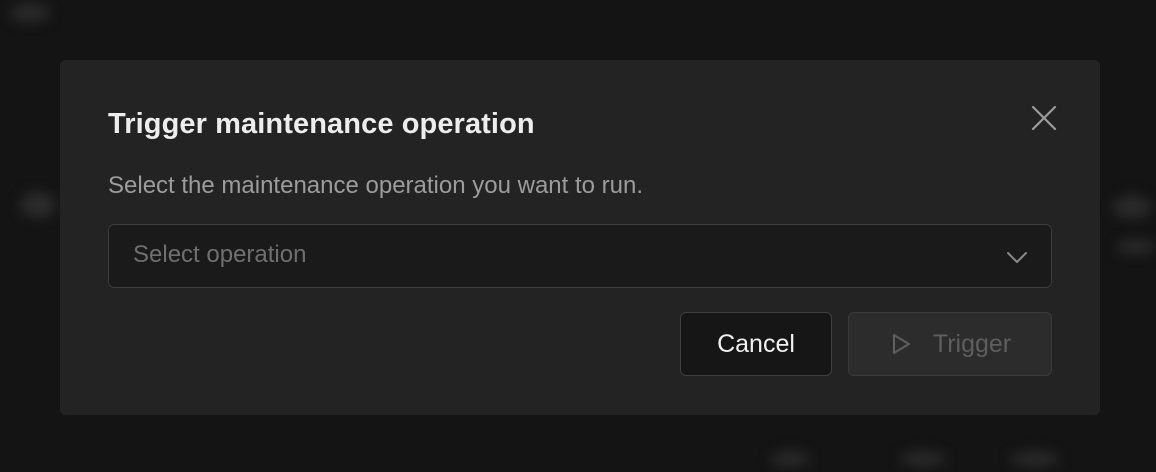  I want to click on cancel-button-label: Cancel, so click(756, 343).